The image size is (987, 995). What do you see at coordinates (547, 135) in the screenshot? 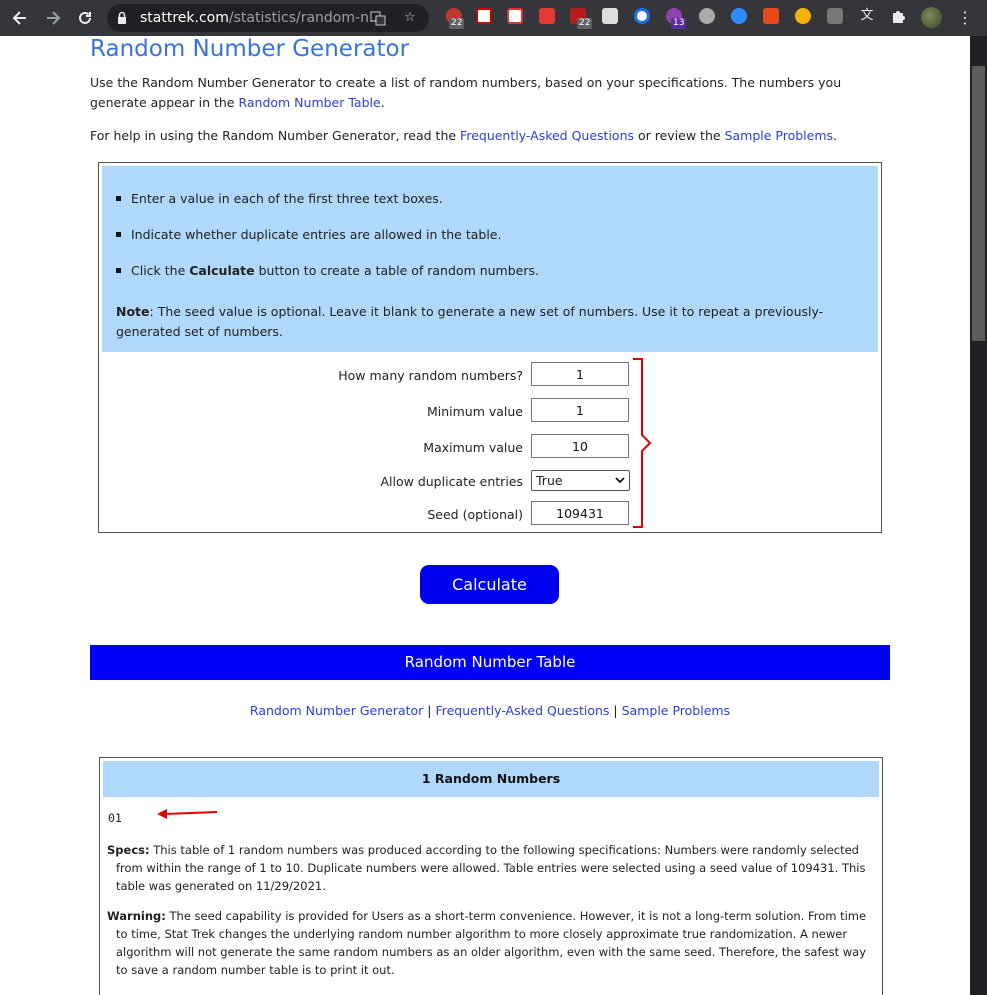
I see `faq-link: Frequently-Asked Questions` at bounding box center [547, 135].